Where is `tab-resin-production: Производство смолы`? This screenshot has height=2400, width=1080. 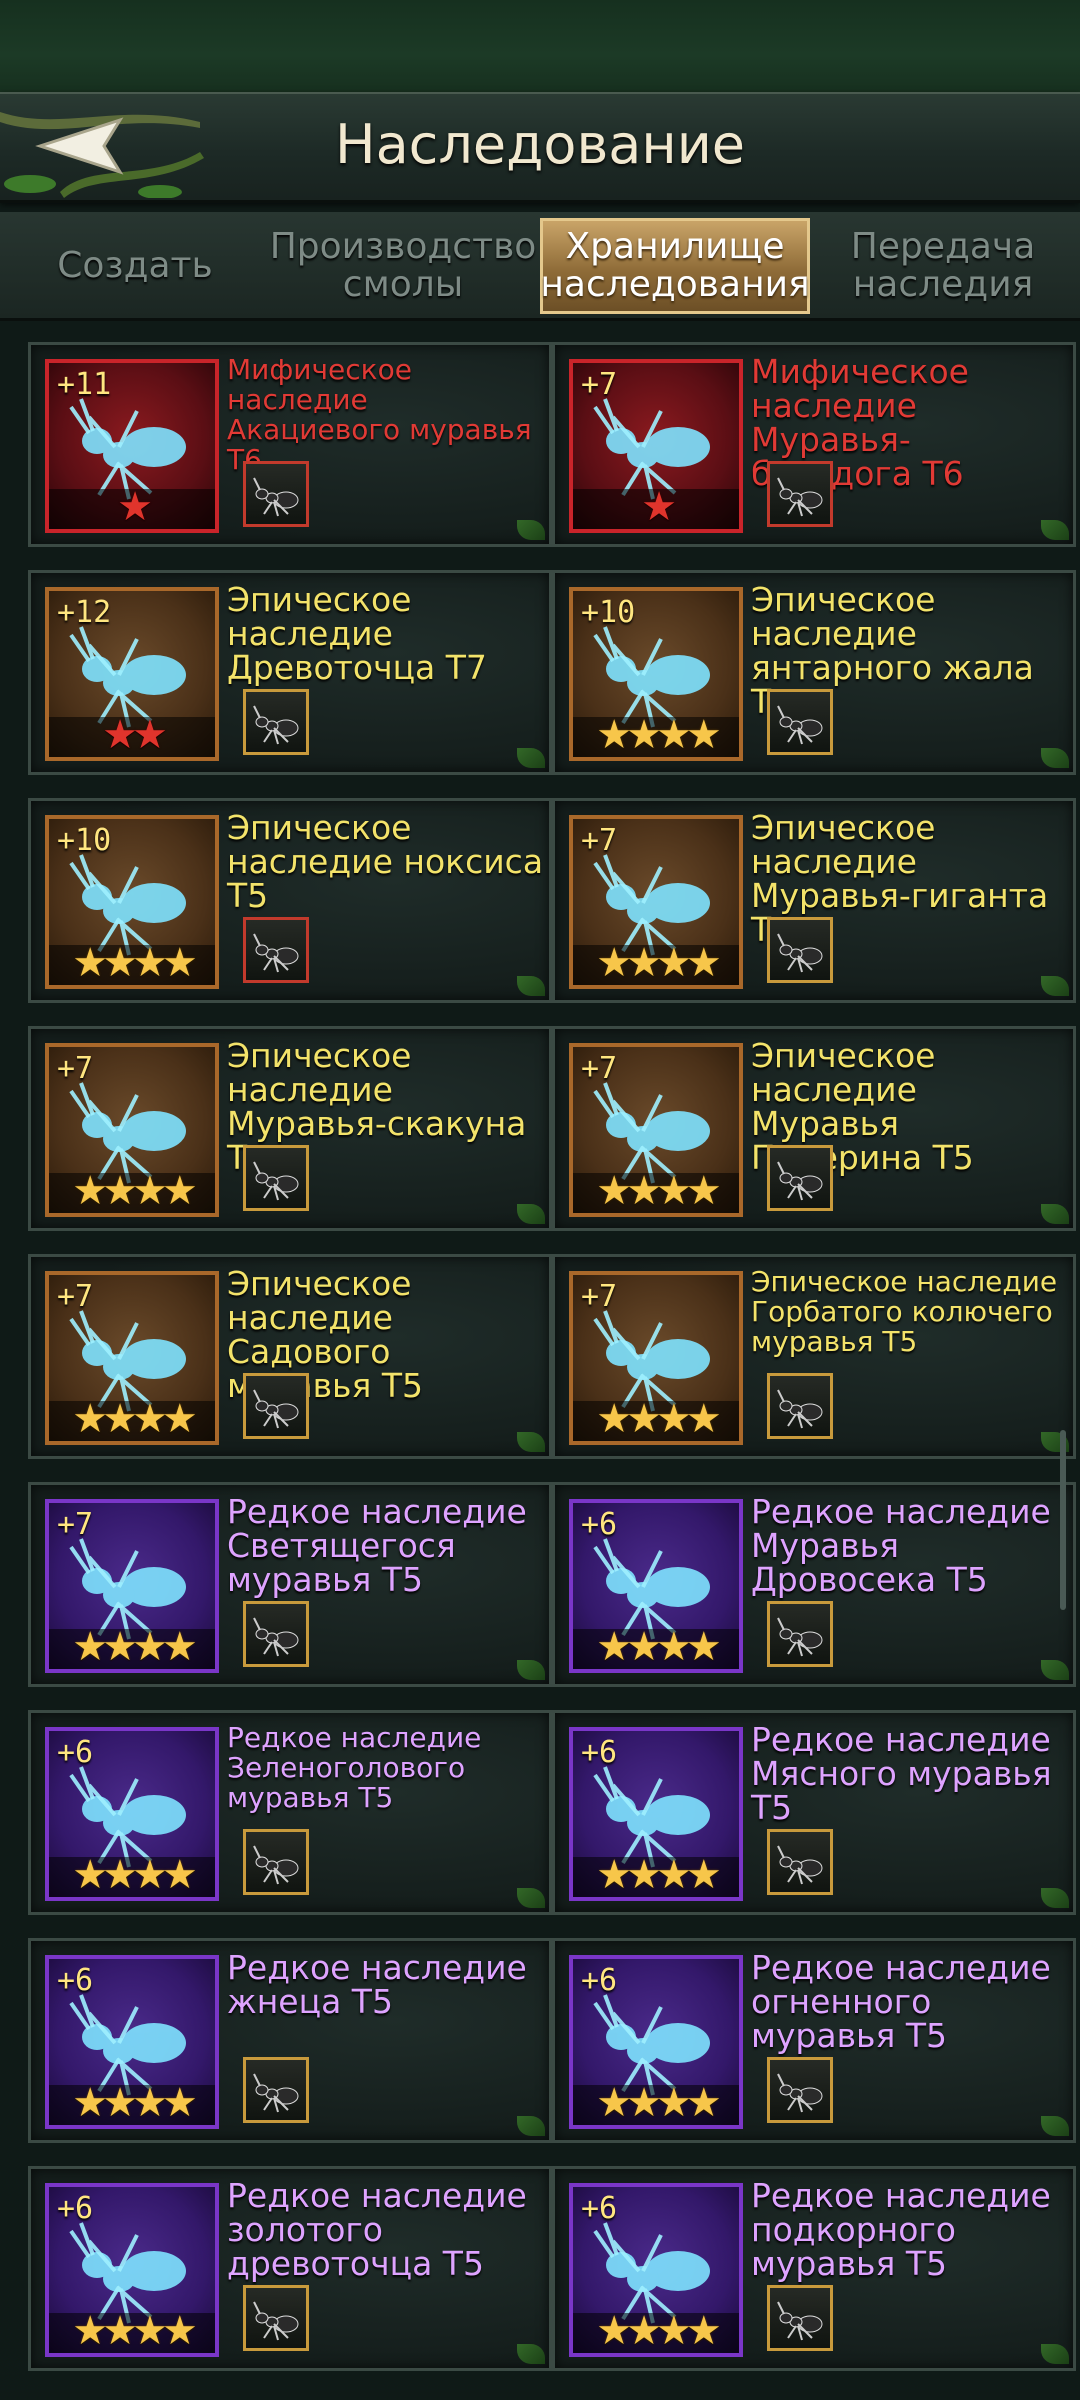
tab-resin-production: Производство смолы is located at coordinates (403, 266).